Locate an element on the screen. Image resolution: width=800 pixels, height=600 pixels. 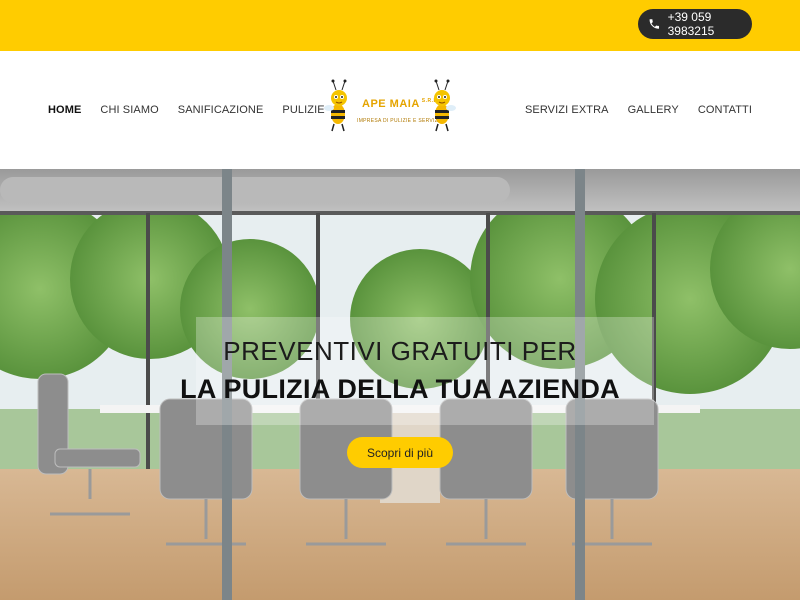
nav-item-chi-siamo: CHI SIAMO is located at coordinates (129, 110).